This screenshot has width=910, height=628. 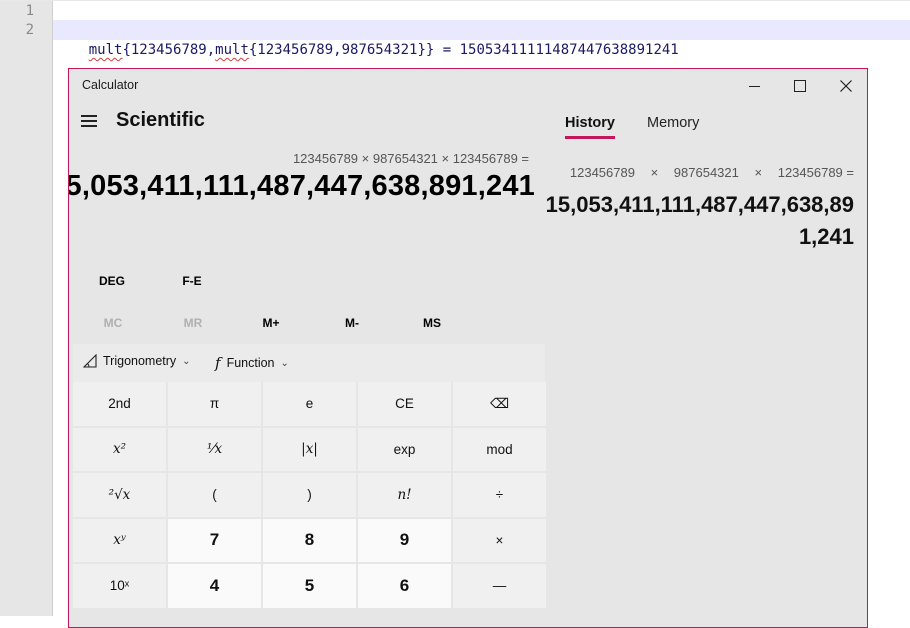 I want to click on pi-key: π, so click(x=214, y=404).